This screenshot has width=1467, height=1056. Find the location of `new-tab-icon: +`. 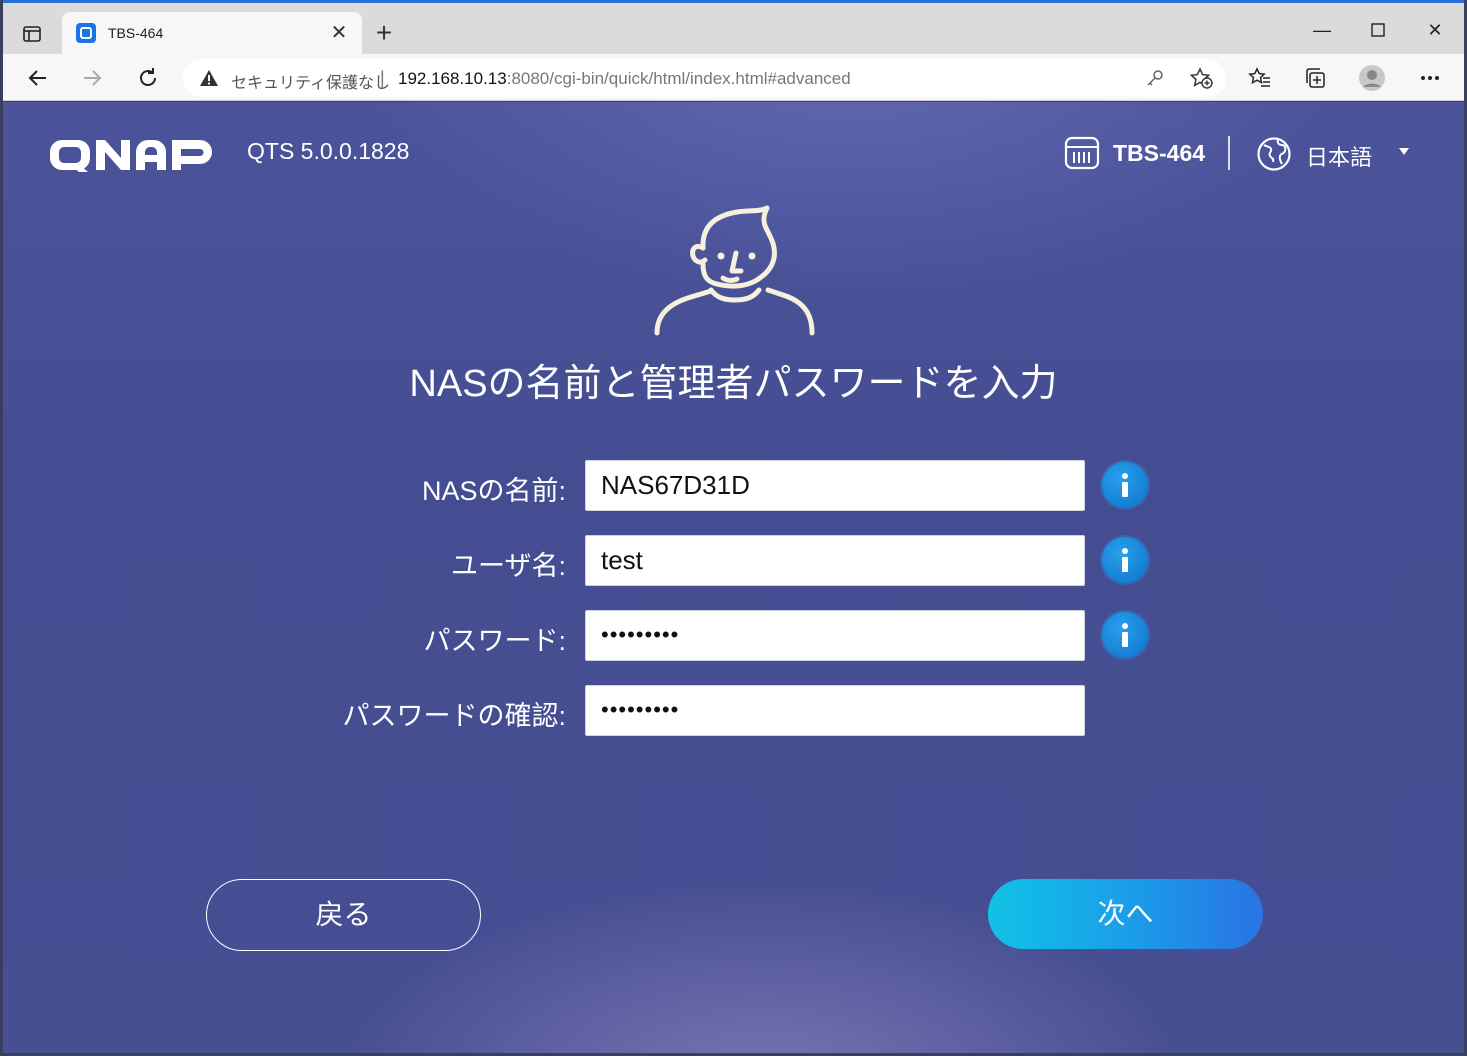

new-tab-icon: + is located at coordinates (384, 33).